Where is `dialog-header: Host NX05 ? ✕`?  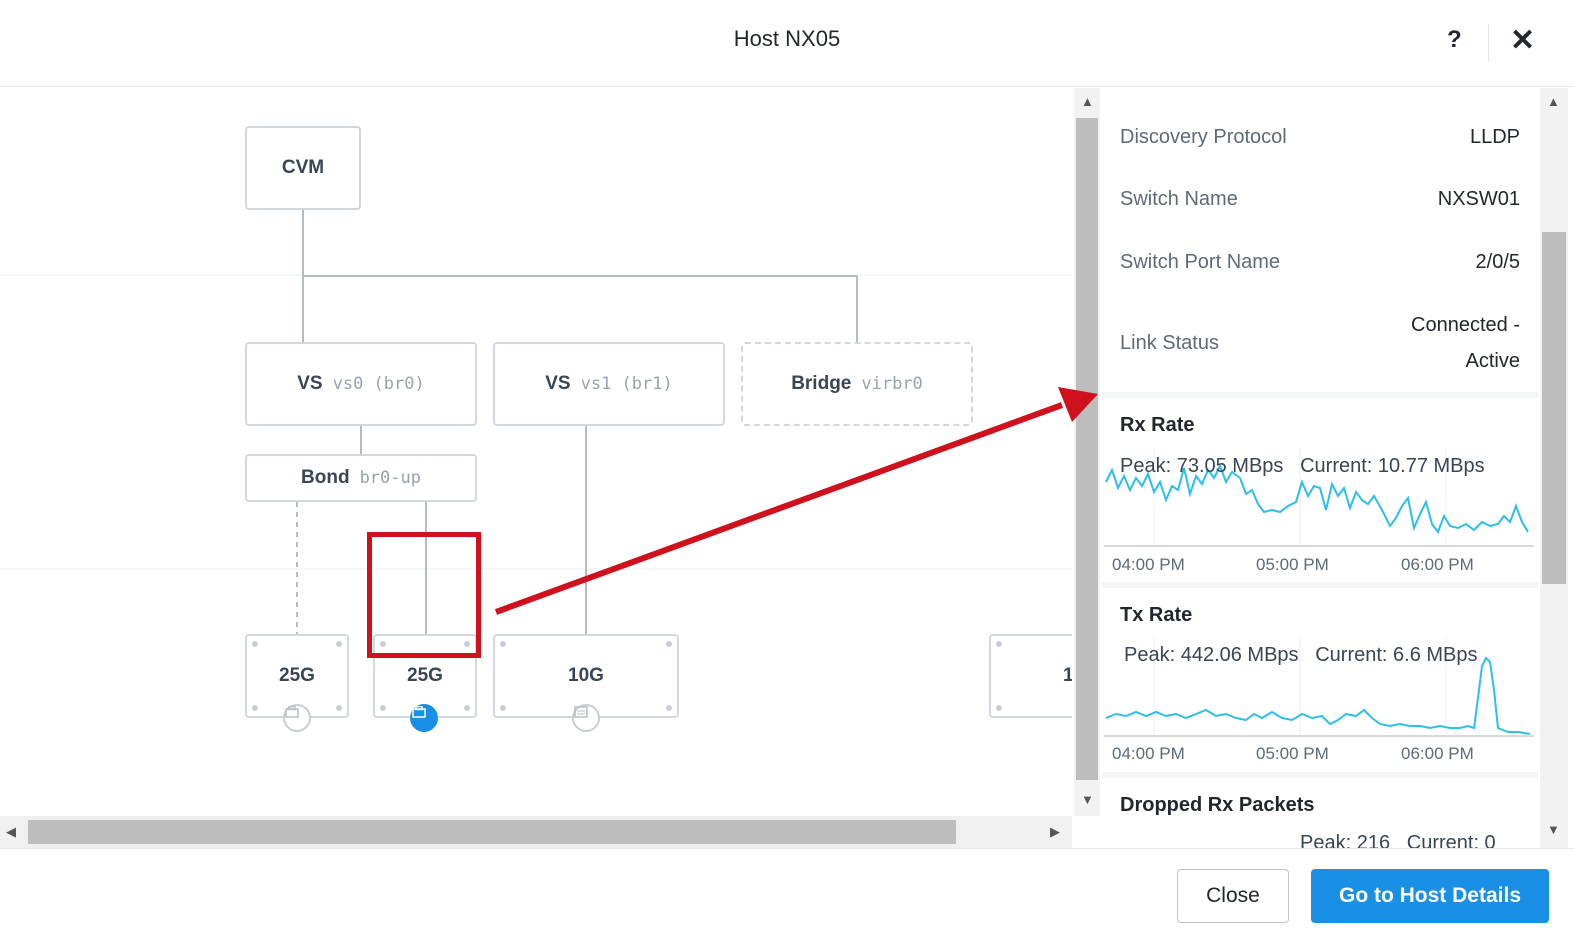 dialog-header: Host NX05 ? ✕ is located at coordinates (787, 43).